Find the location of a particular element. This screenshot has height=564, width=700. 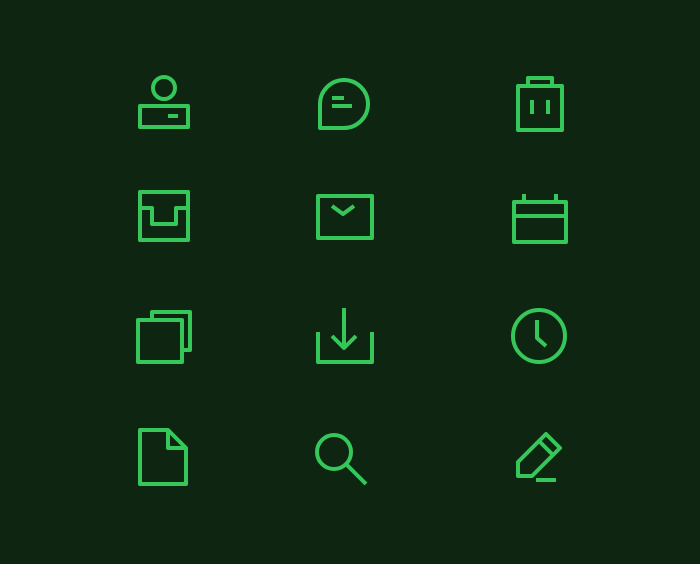

clock-icon is located at coordinates (540, 338).